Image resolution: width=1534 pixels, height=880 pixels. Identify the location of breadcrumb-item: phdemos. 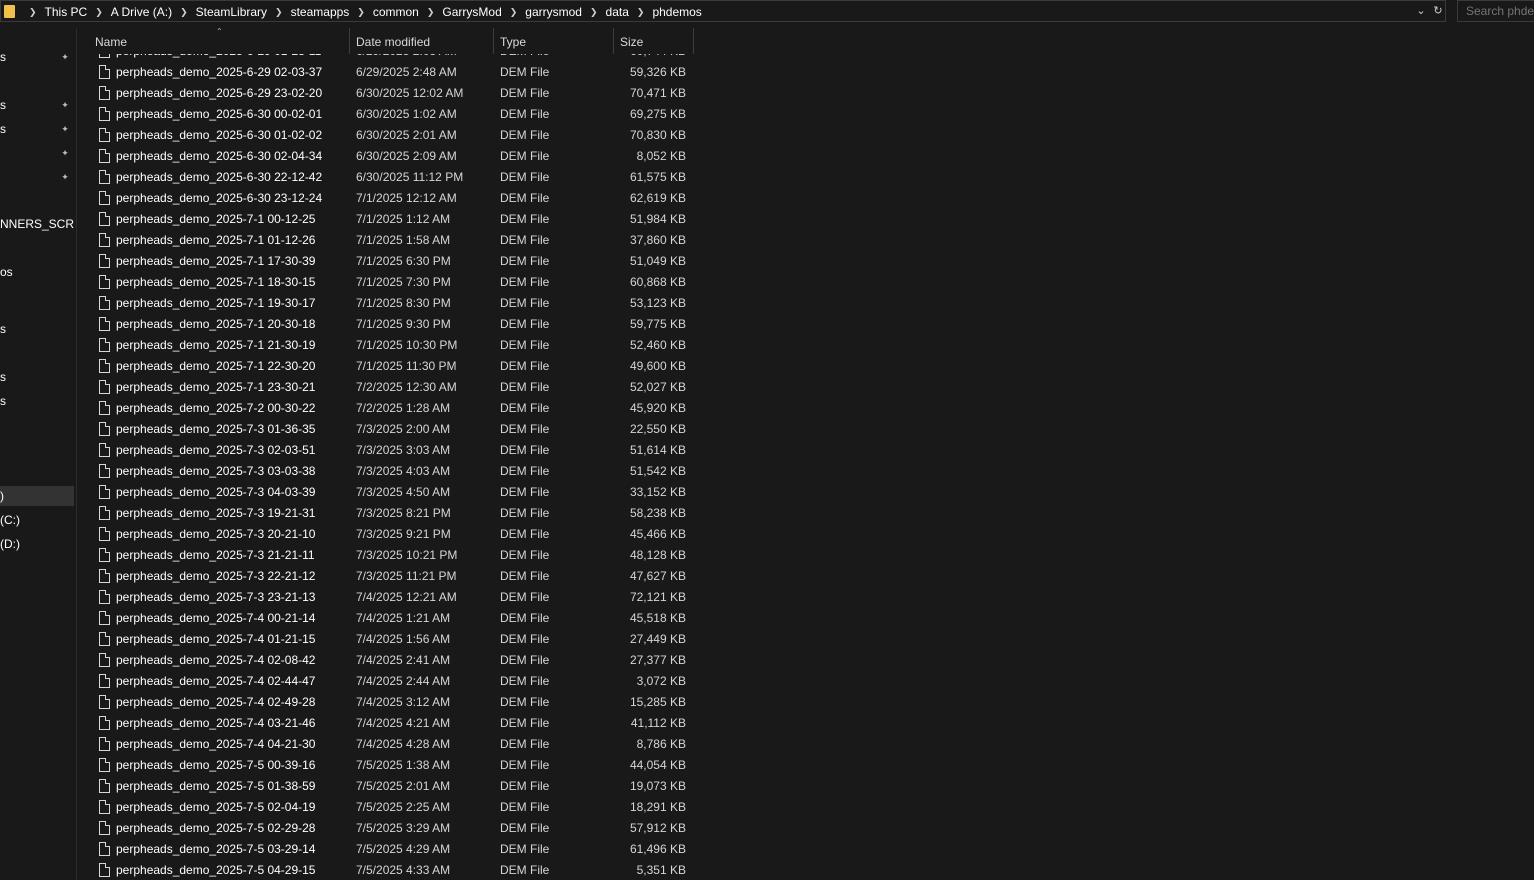
(676, 12).